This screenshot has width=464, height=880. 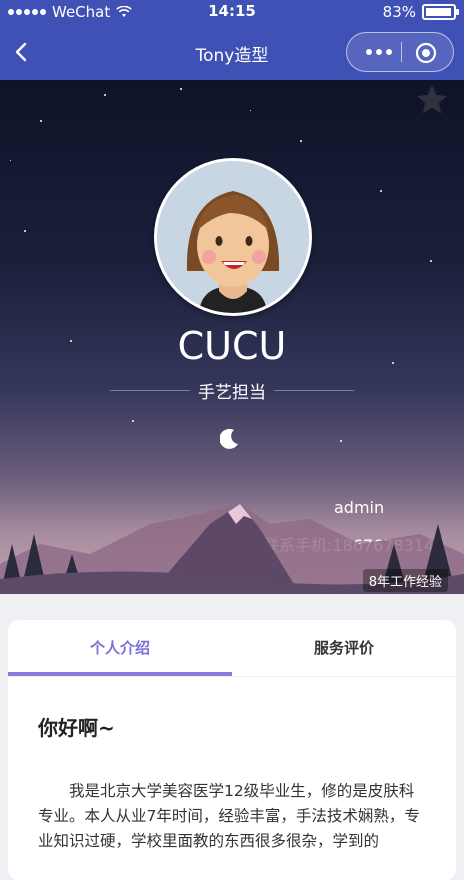 I want to click on experience-badge: 8年工作经验, so click(x=405, y=580).